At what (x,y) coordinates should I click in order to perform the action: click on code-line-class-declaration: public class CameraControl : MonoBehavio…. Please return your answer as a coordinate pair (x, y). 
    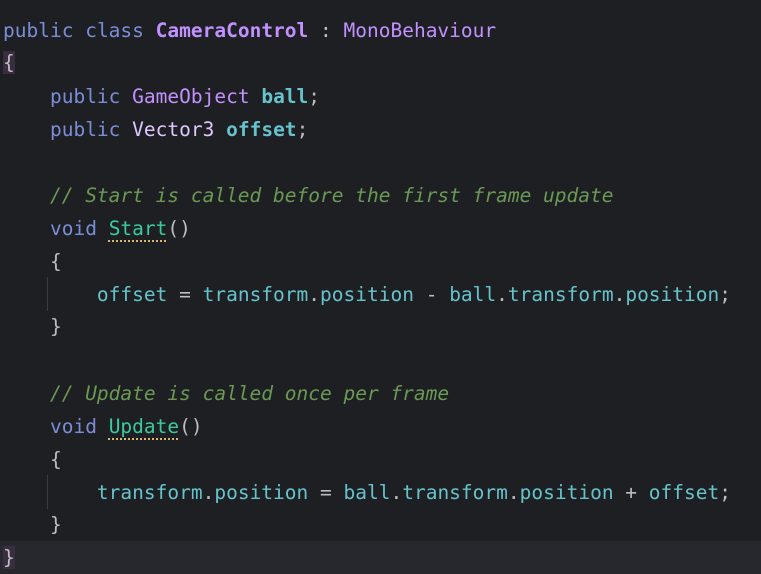
    Looking at the image, I should click on (248, 30).